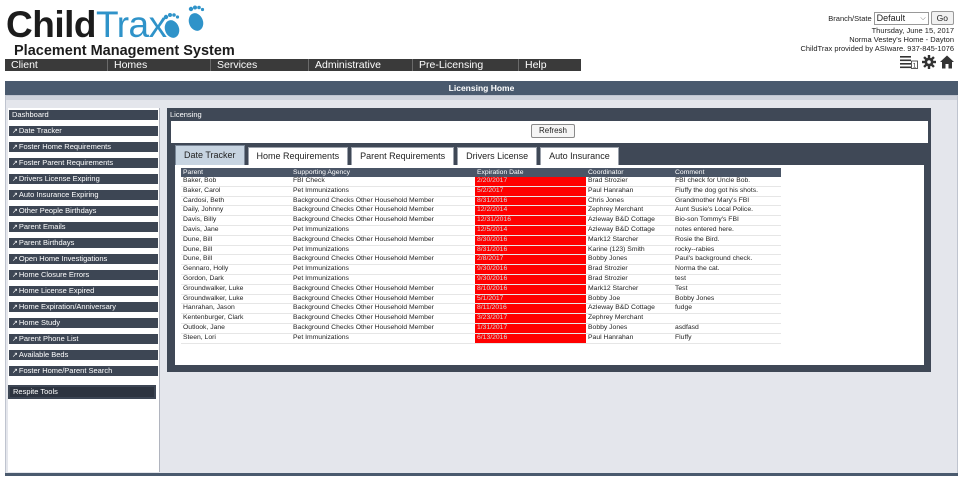 Image resolution: width=960 pixels, height=481 pixels. Describe the element at coordinates (530, 220) in the screenshot. I see `cell-expiration-date: 12/31/2016` at that location.